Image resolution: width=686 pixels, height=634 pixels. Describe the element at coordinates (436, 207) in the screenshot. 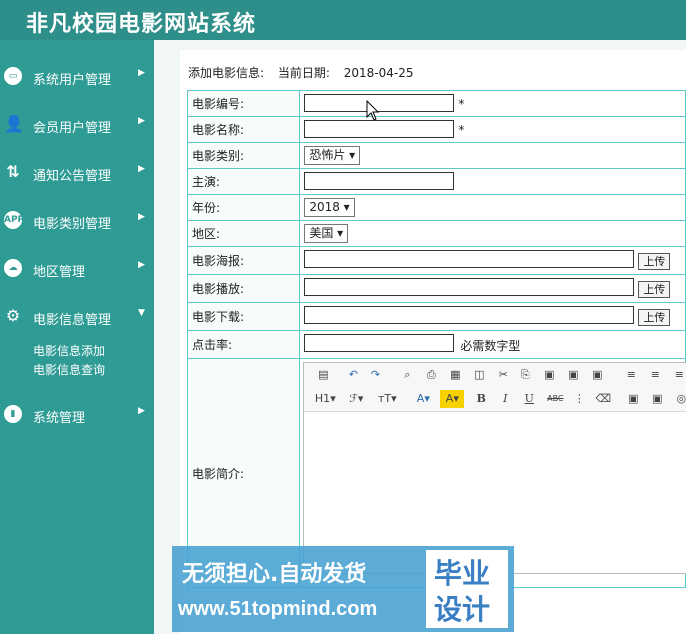

I see `form-row-year: 年份: 2018 ▾` at that location.